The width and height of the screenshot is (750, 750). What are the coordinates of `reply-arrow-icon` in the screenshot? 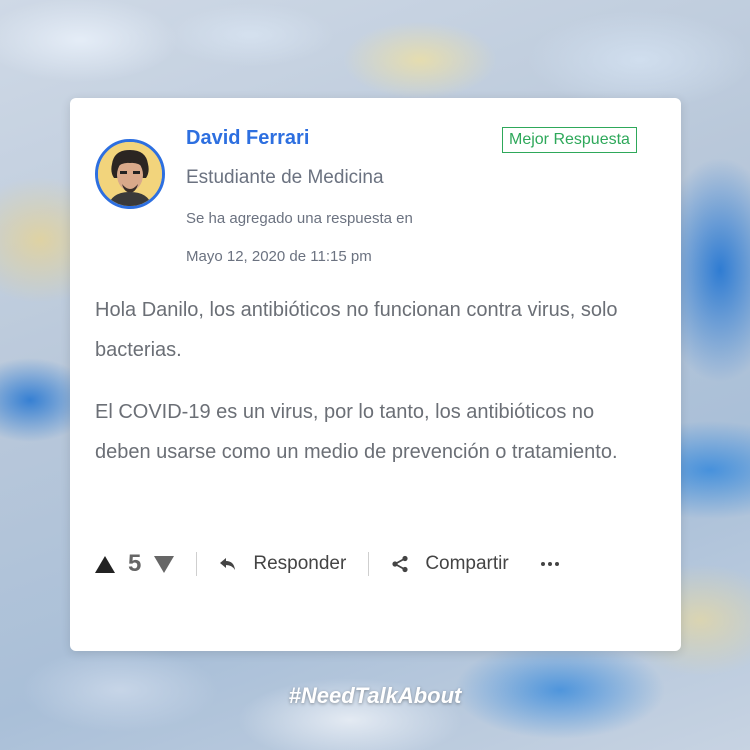 It's located at (228, 564).